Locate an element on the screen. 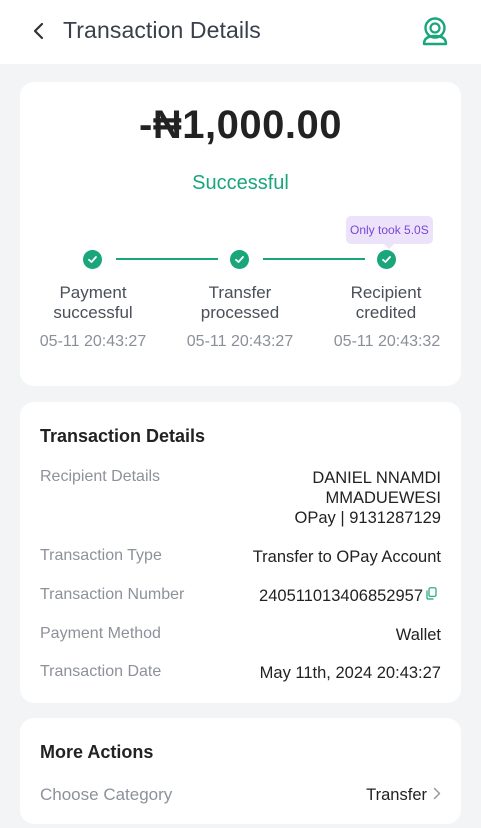 Image resolution: width=481 pixels, height=828 pixels. step-label-line: successful is located at coordinates (93, 312).